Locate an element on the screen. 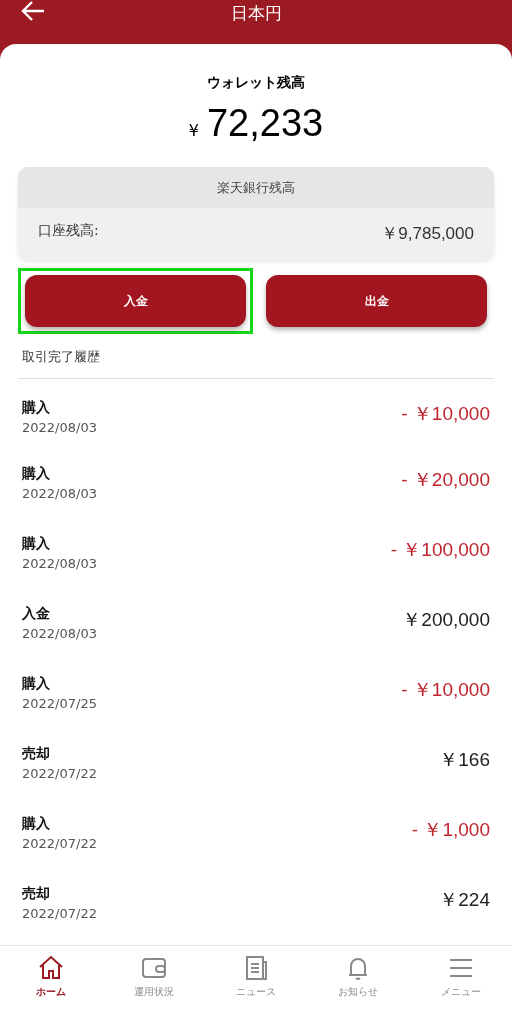  transaction-amount: ￥200,000 is located at coordinates (446, 620).